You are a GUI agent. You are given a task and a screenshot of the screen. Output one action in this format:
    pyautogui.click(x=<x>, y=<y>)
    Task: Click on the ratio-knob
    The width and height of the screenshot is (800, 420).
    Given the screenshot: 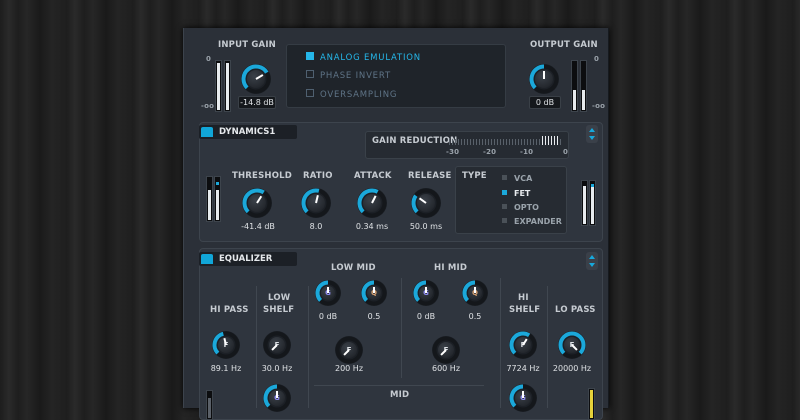 What is the action you would take?
    pyautogui.click(x=316, y=203)
    